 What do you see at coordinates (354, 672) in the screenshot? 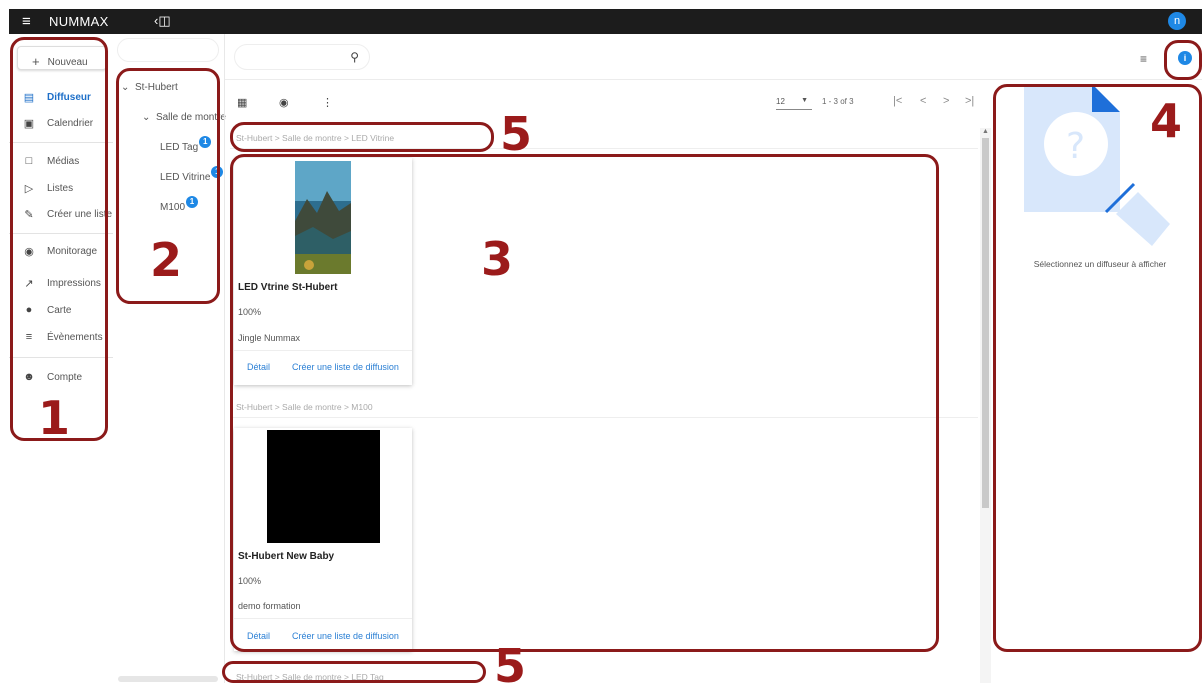
I see `annotation-box-5b` at bounding box center [354, 672].